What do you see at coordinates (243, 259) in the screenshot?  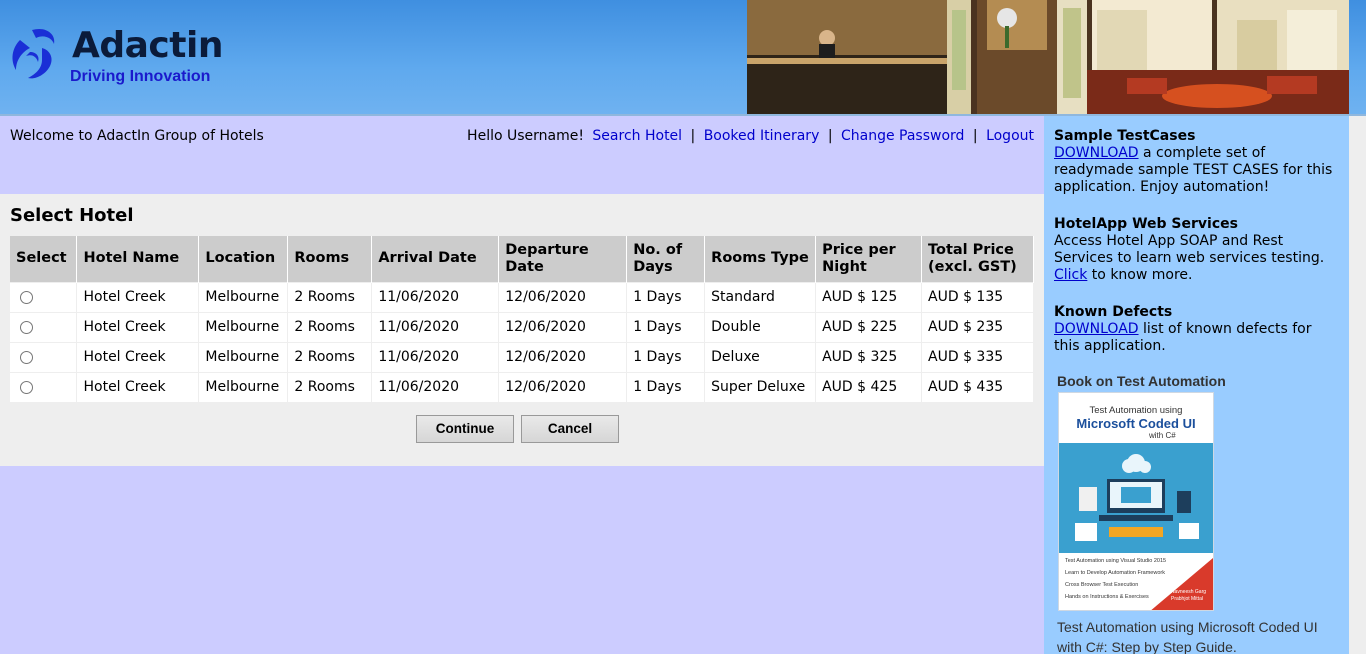 I see `col-header-location: Location` at bounding box center [243, 259].